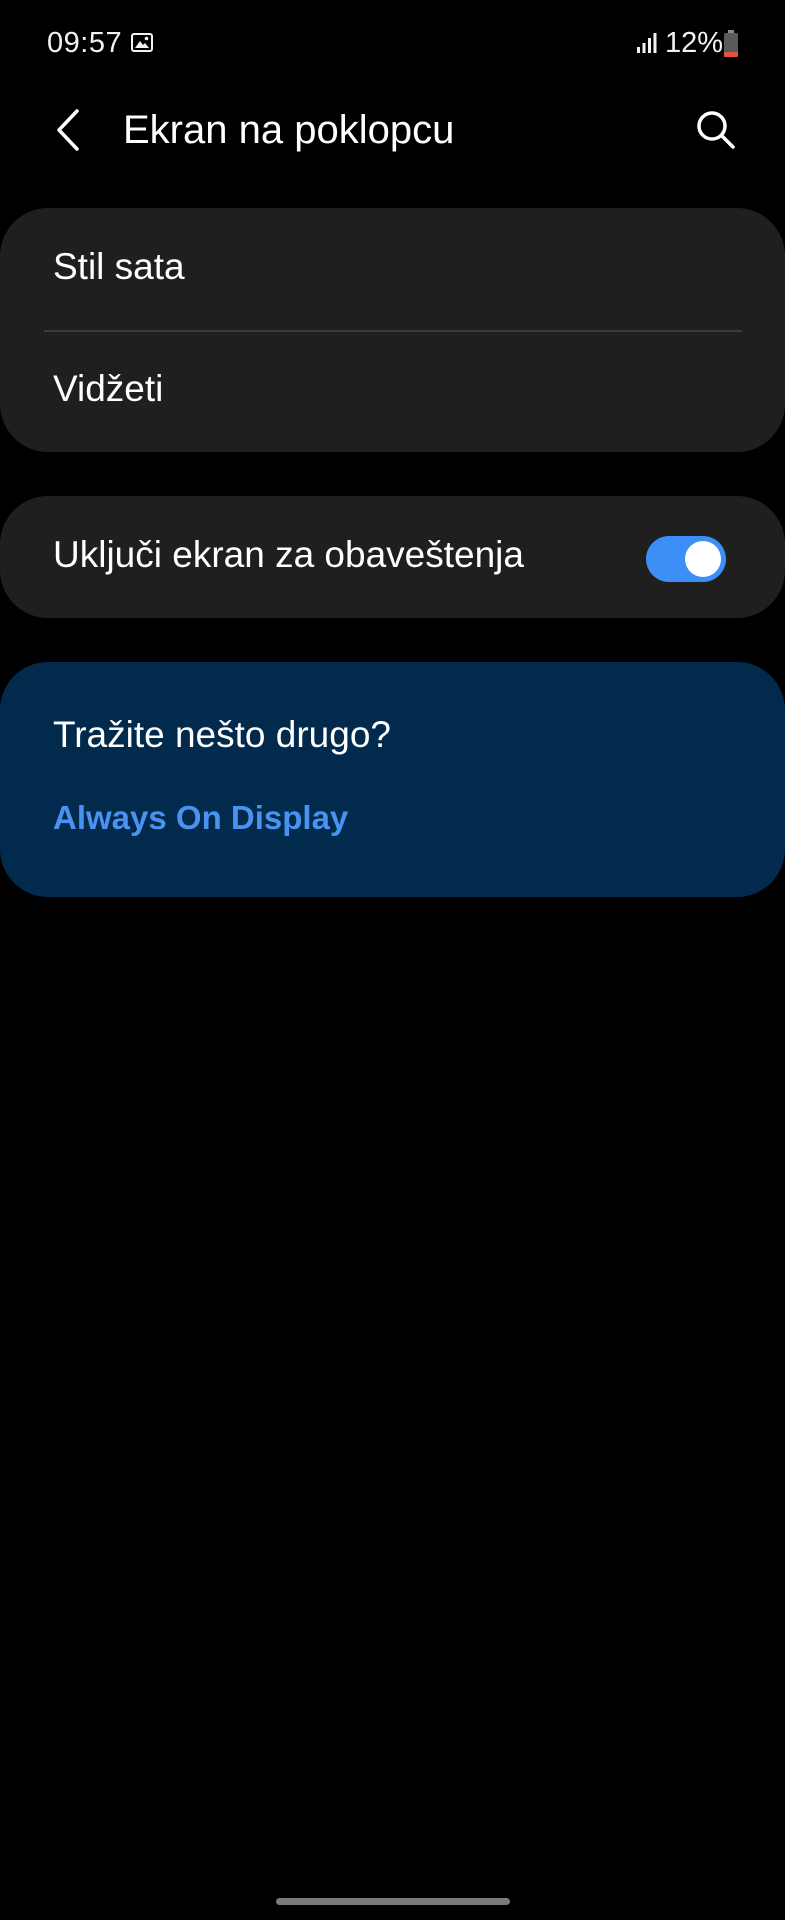 Image resolution: width=785 pixels, height=1920 pixels. Describe the element at coordinates (85, 43) in the screenshot. I see `status-time: 09:57` at that location.